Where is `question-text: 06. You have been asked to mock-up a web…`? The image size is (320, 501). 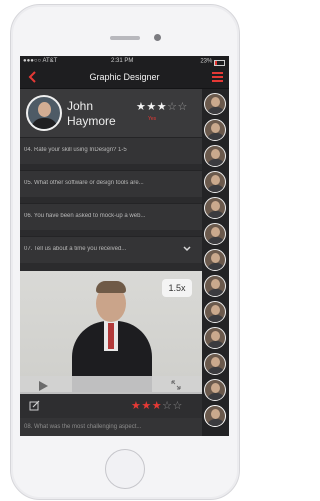
question-text: 06. You have been asked to mock-up a web… is located at coordinates (85, 216).